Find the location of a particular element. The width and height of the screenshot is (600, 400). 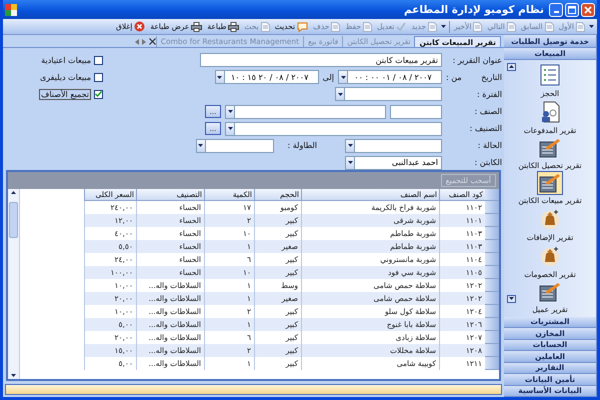

dropdown-field: احمد عبدالنبى is located at coordinates (393, 163).